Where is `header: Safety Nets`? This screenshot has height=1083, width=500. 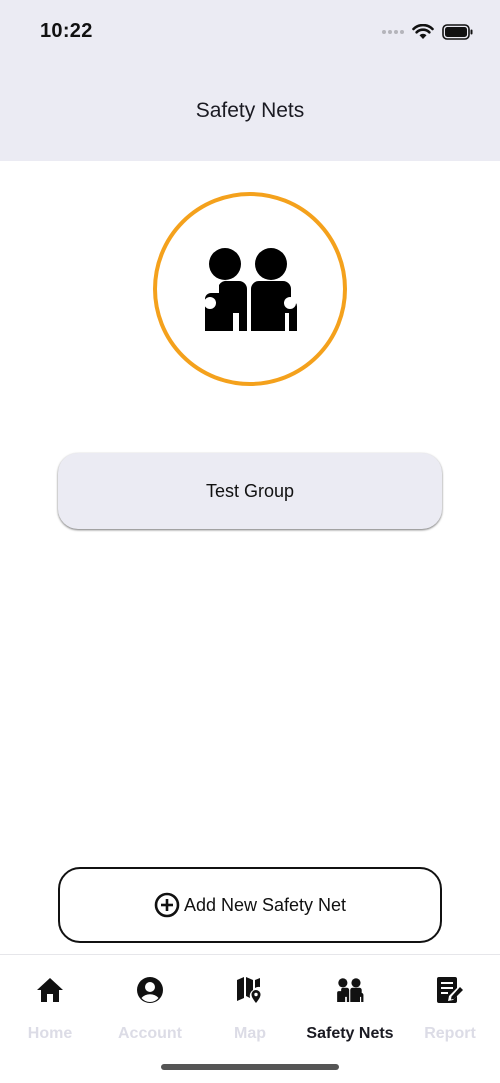 header: Safety Nets is located at coordinates (250, 111).